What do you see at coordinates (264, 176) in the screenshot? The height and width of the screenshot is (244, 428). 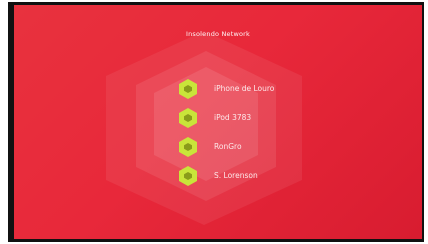 I see `device-item-s-lorenson: S. Lorenson` at bounding box center [264, 176].